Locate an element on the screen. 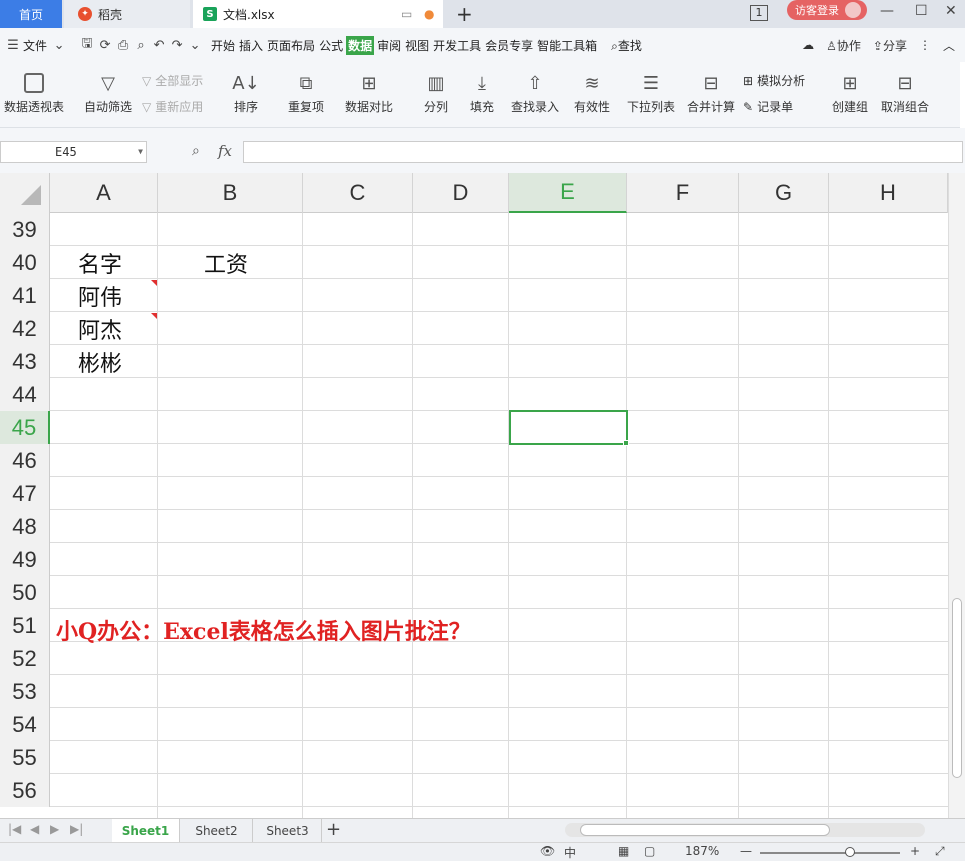 The height and width of the screenshot is (861, 965). menu-smart-toolbox: 智能工具箱 is located at coordinates (567, 45).